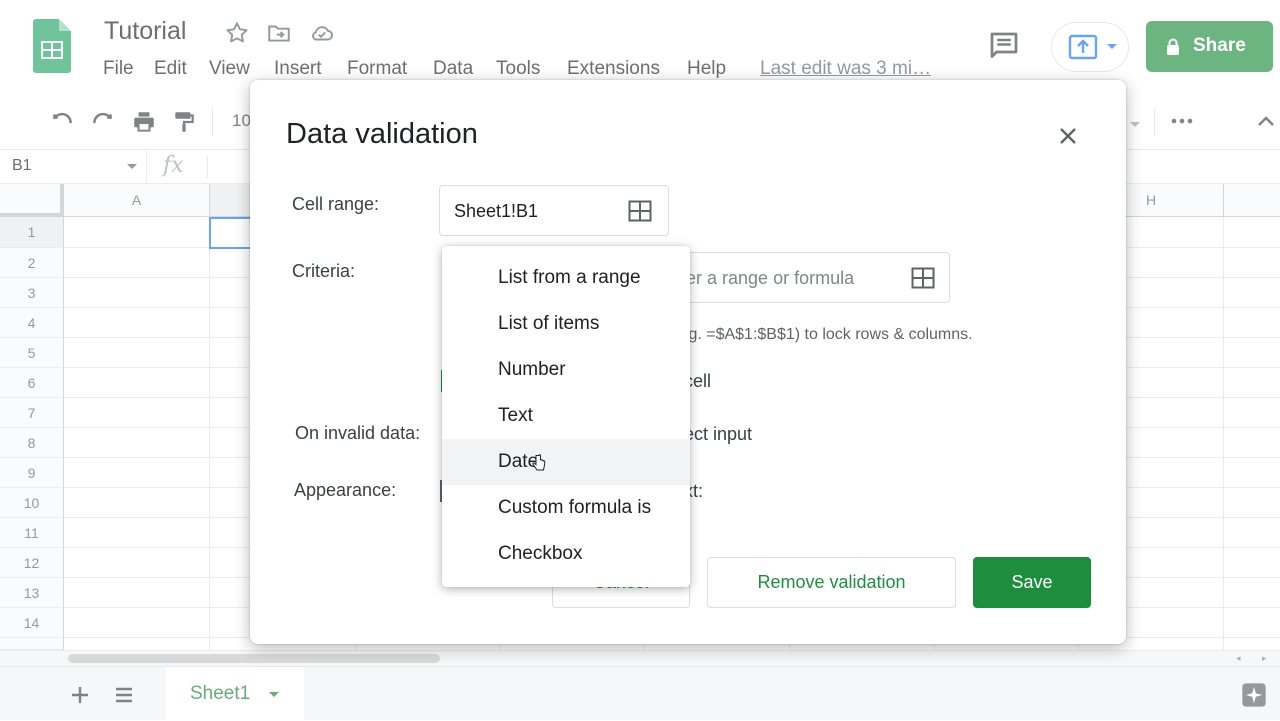 The width and height of the screenshot is (1280, 721). Describe the element at coordinates (763, 278) in the screenshot. I see `criteria-range-placeholder: nter a range or formula` at that location.